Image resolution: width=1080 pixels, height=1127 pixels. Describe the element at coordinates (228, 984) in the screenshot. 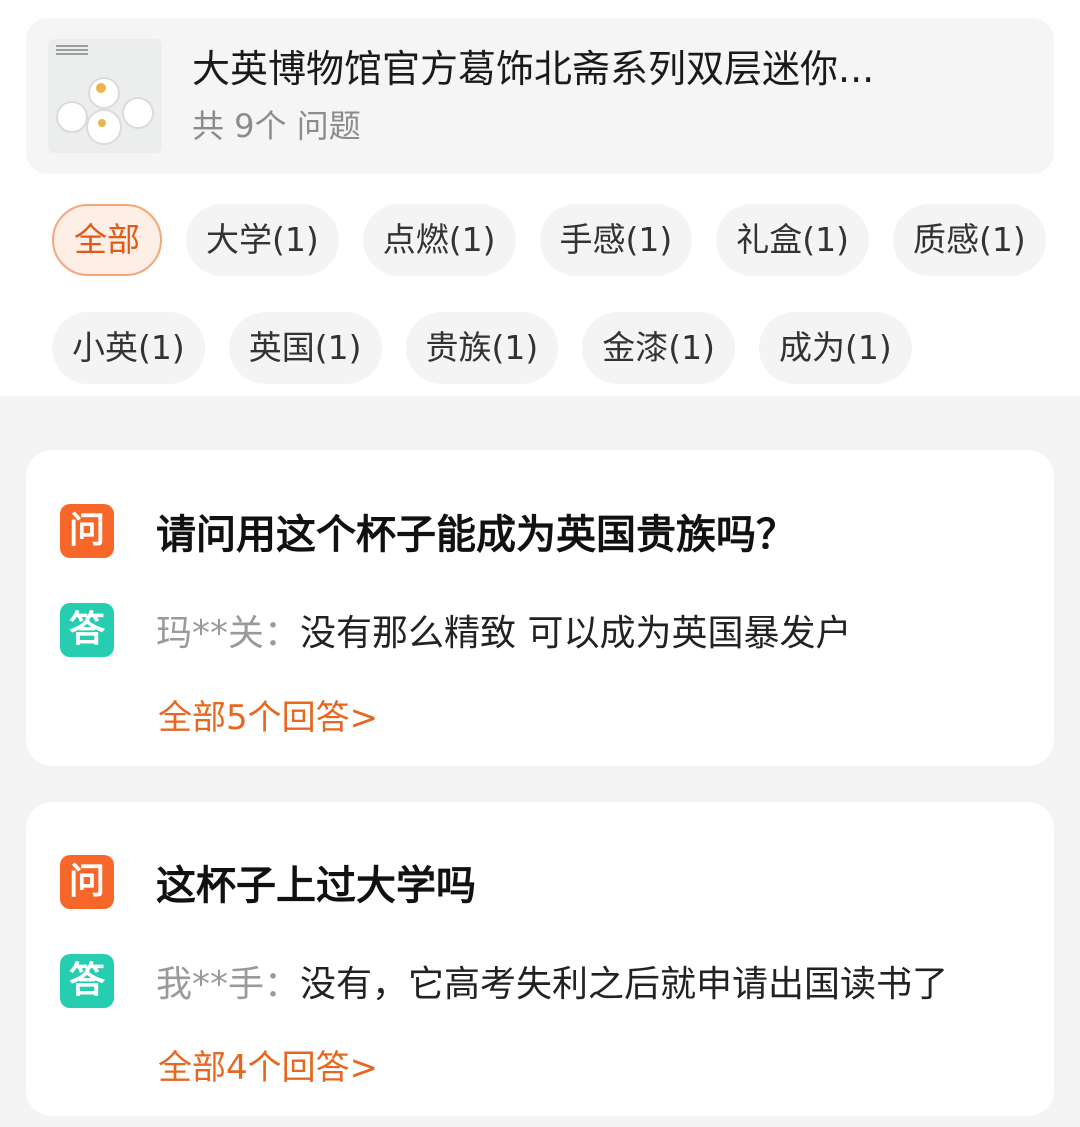

I see `answer-username: 我**手：` at that location.